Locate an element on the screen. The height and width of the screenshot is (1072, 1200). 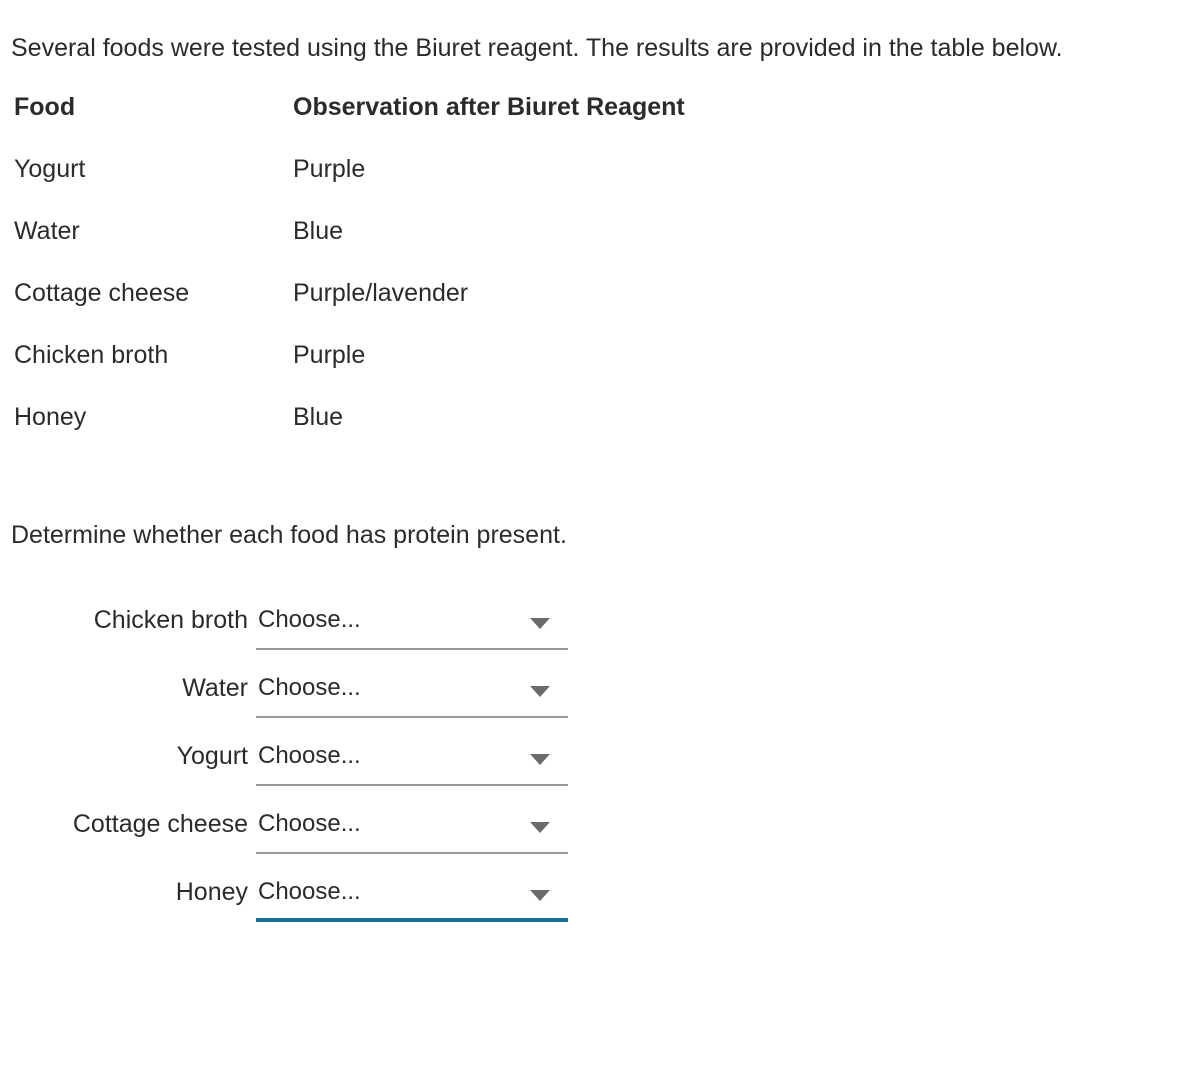
table-row: Cottage cheese Purple/lavender is located at coordinates (413, 309).